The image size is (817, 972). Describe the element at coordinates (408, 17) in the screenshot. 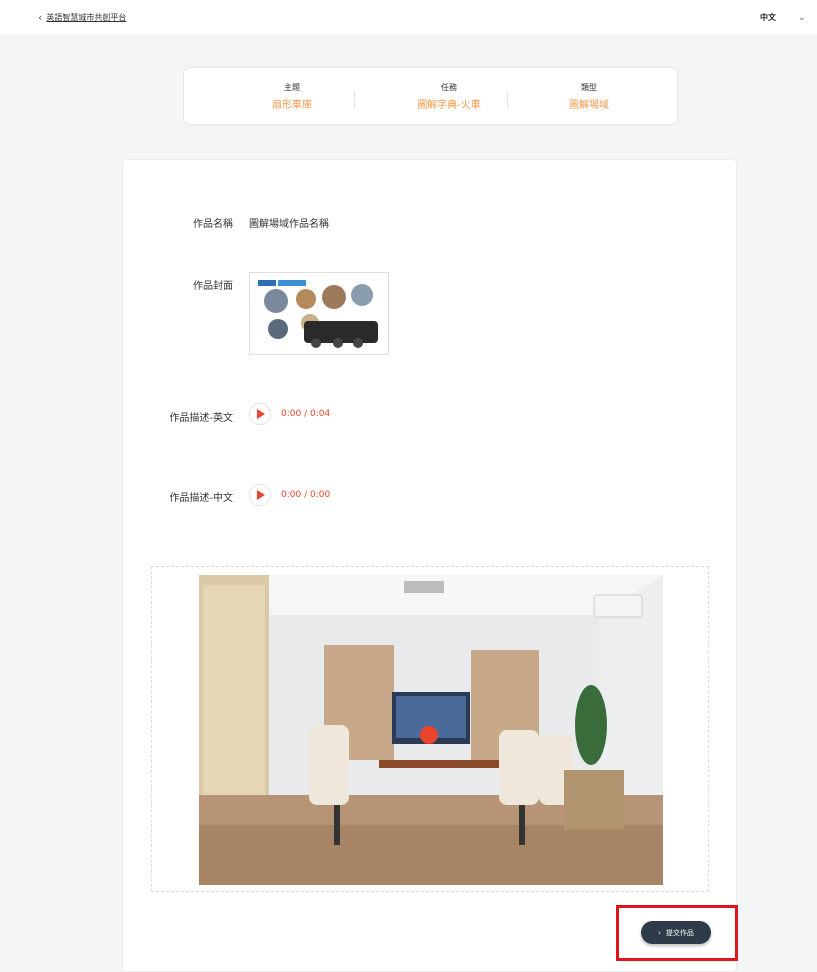

I see `top-bar: ‹ 英語智慧城市共創平台 中文 ⌄` at that location.